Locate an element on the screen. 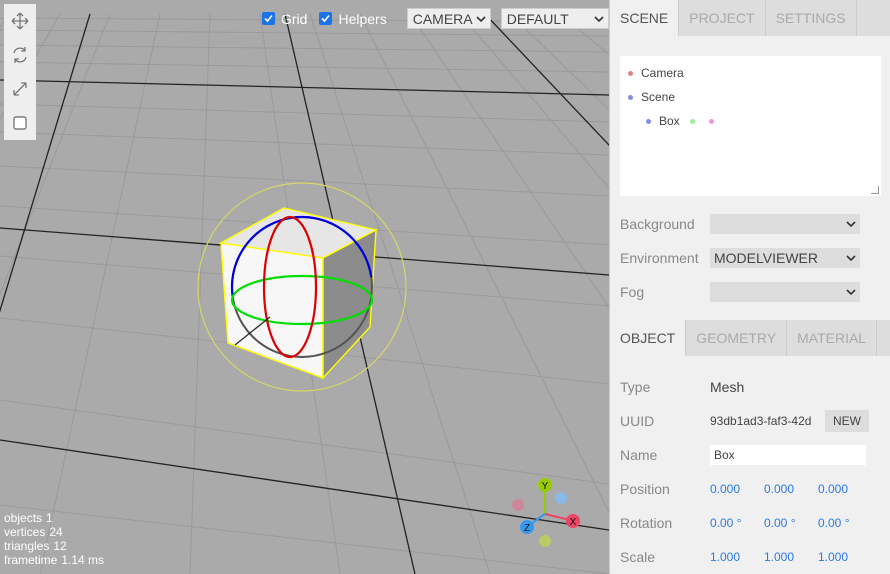  sidebar-tabs: SCENE PROJECT SETTINGS is located at coordinates (750, 18).